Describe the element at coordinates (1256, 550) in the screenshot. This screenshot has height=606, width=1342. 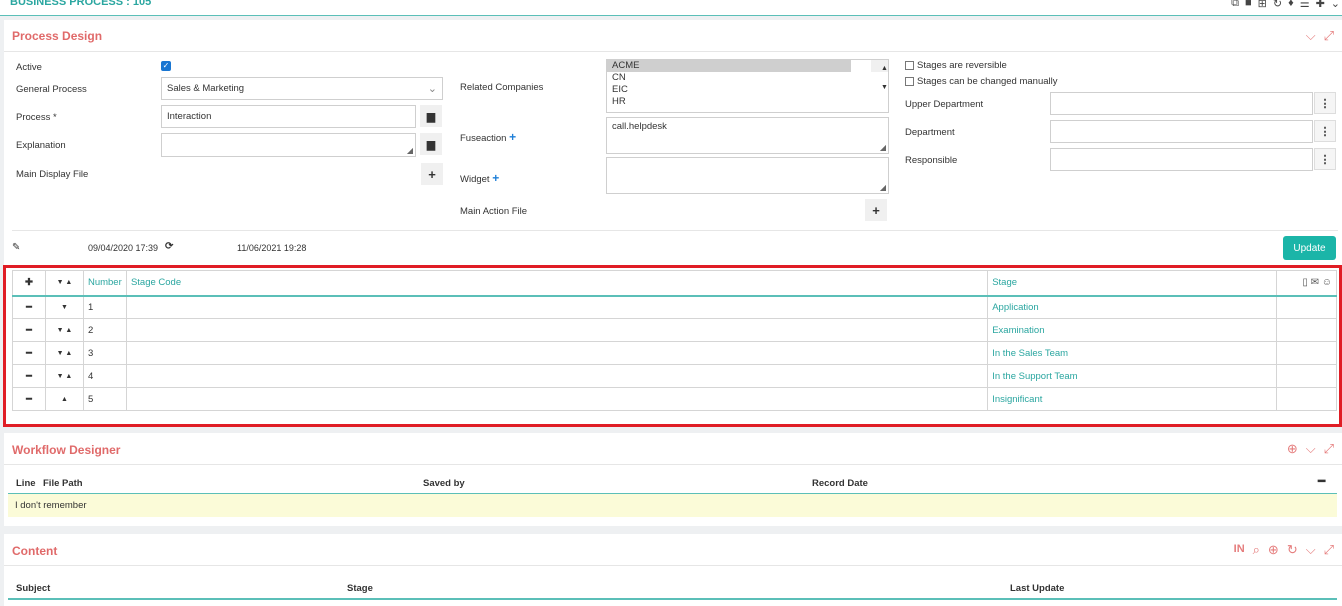
I see `search-icon: ⌕` at that location.